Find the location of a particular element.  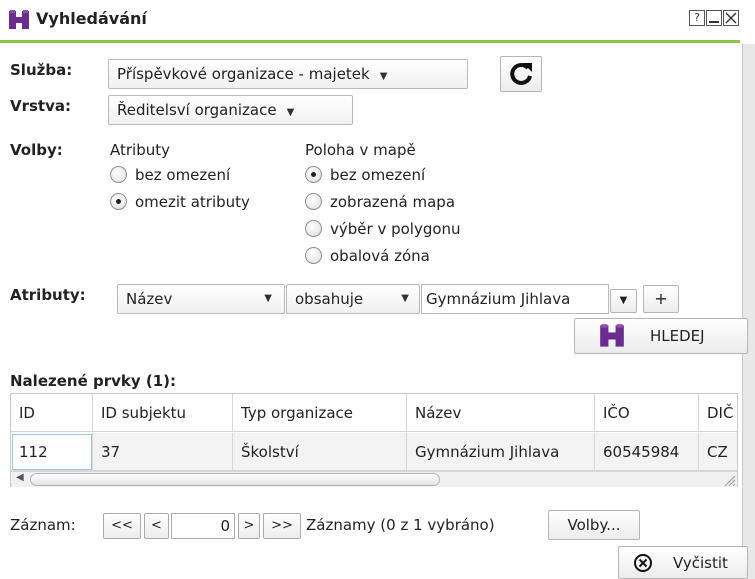

radio-map-buffer: obalová zóna is located at coordinates (367, 256).